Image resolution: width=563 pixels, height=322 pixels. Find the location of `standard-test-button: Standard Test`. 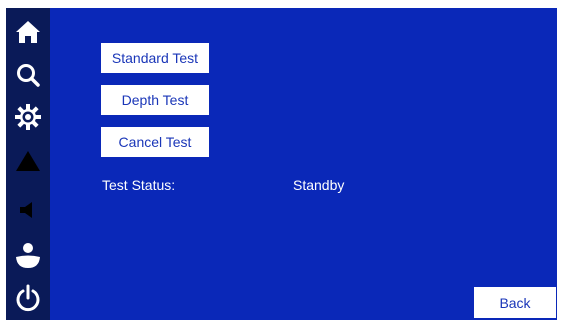

standard-test-button: Standard Test is located at coordinates (155, 58).